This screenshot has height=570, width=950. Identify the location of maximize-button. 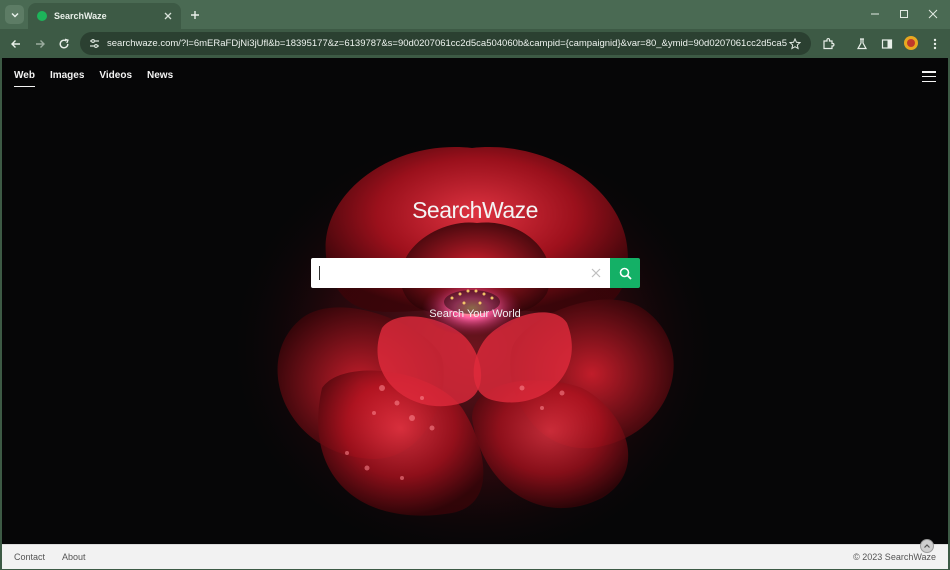
(904, 14).